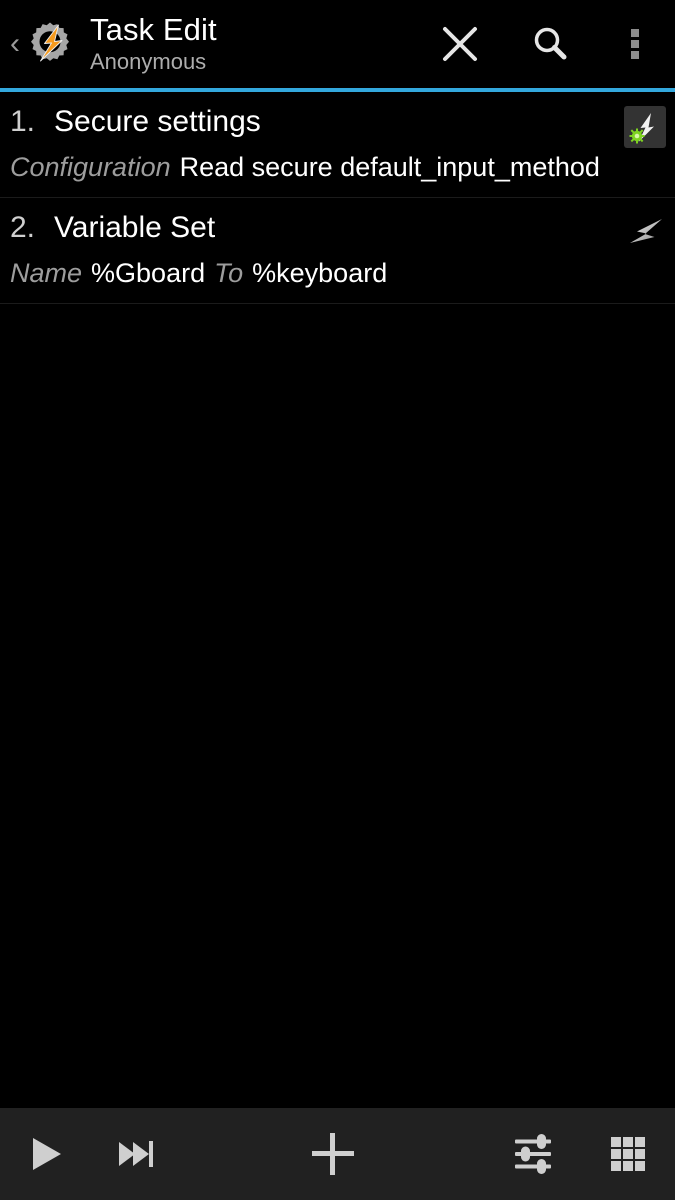 This screenshot has height=1200, width=675. I want to click on sliders-icon, so click(533, 1154).